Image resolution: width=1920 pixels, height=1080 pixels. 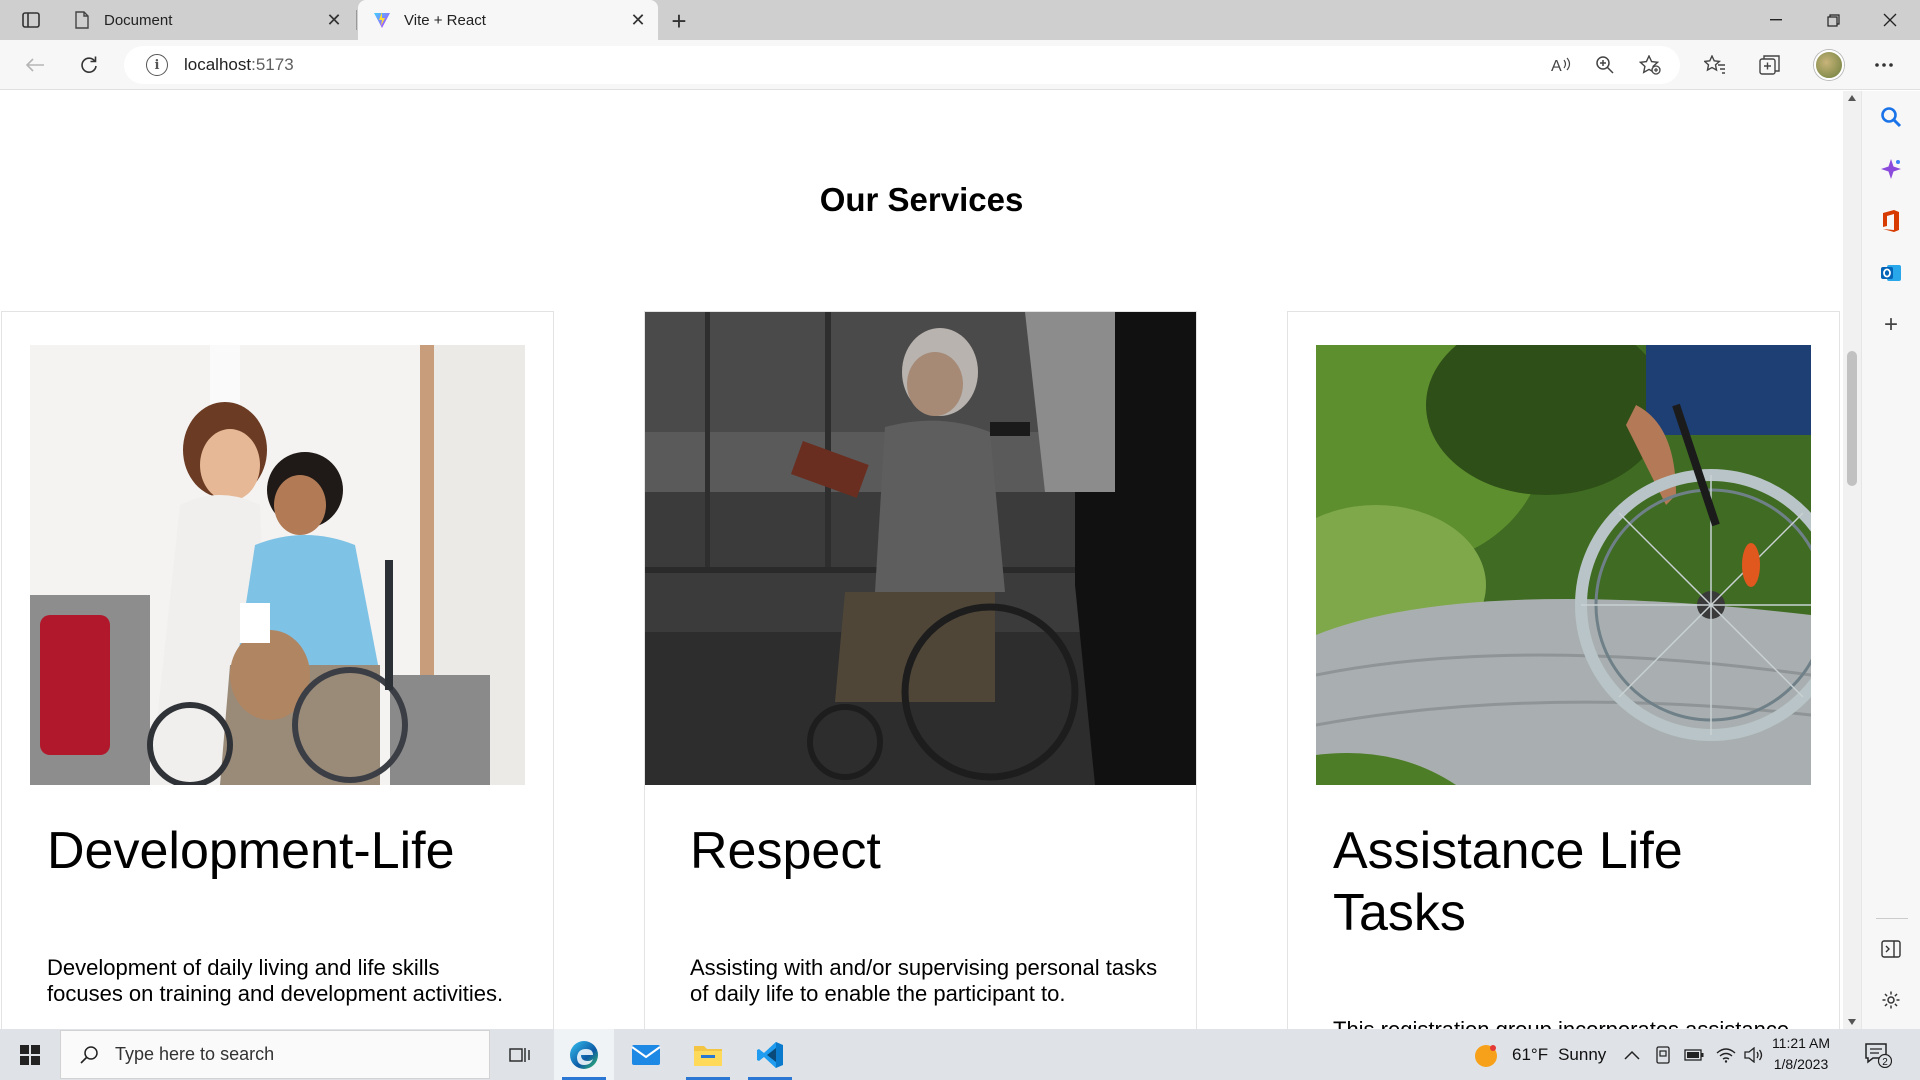 I want to click on card-title: Assistance Life Tasks, so click(x=1508, y=882).